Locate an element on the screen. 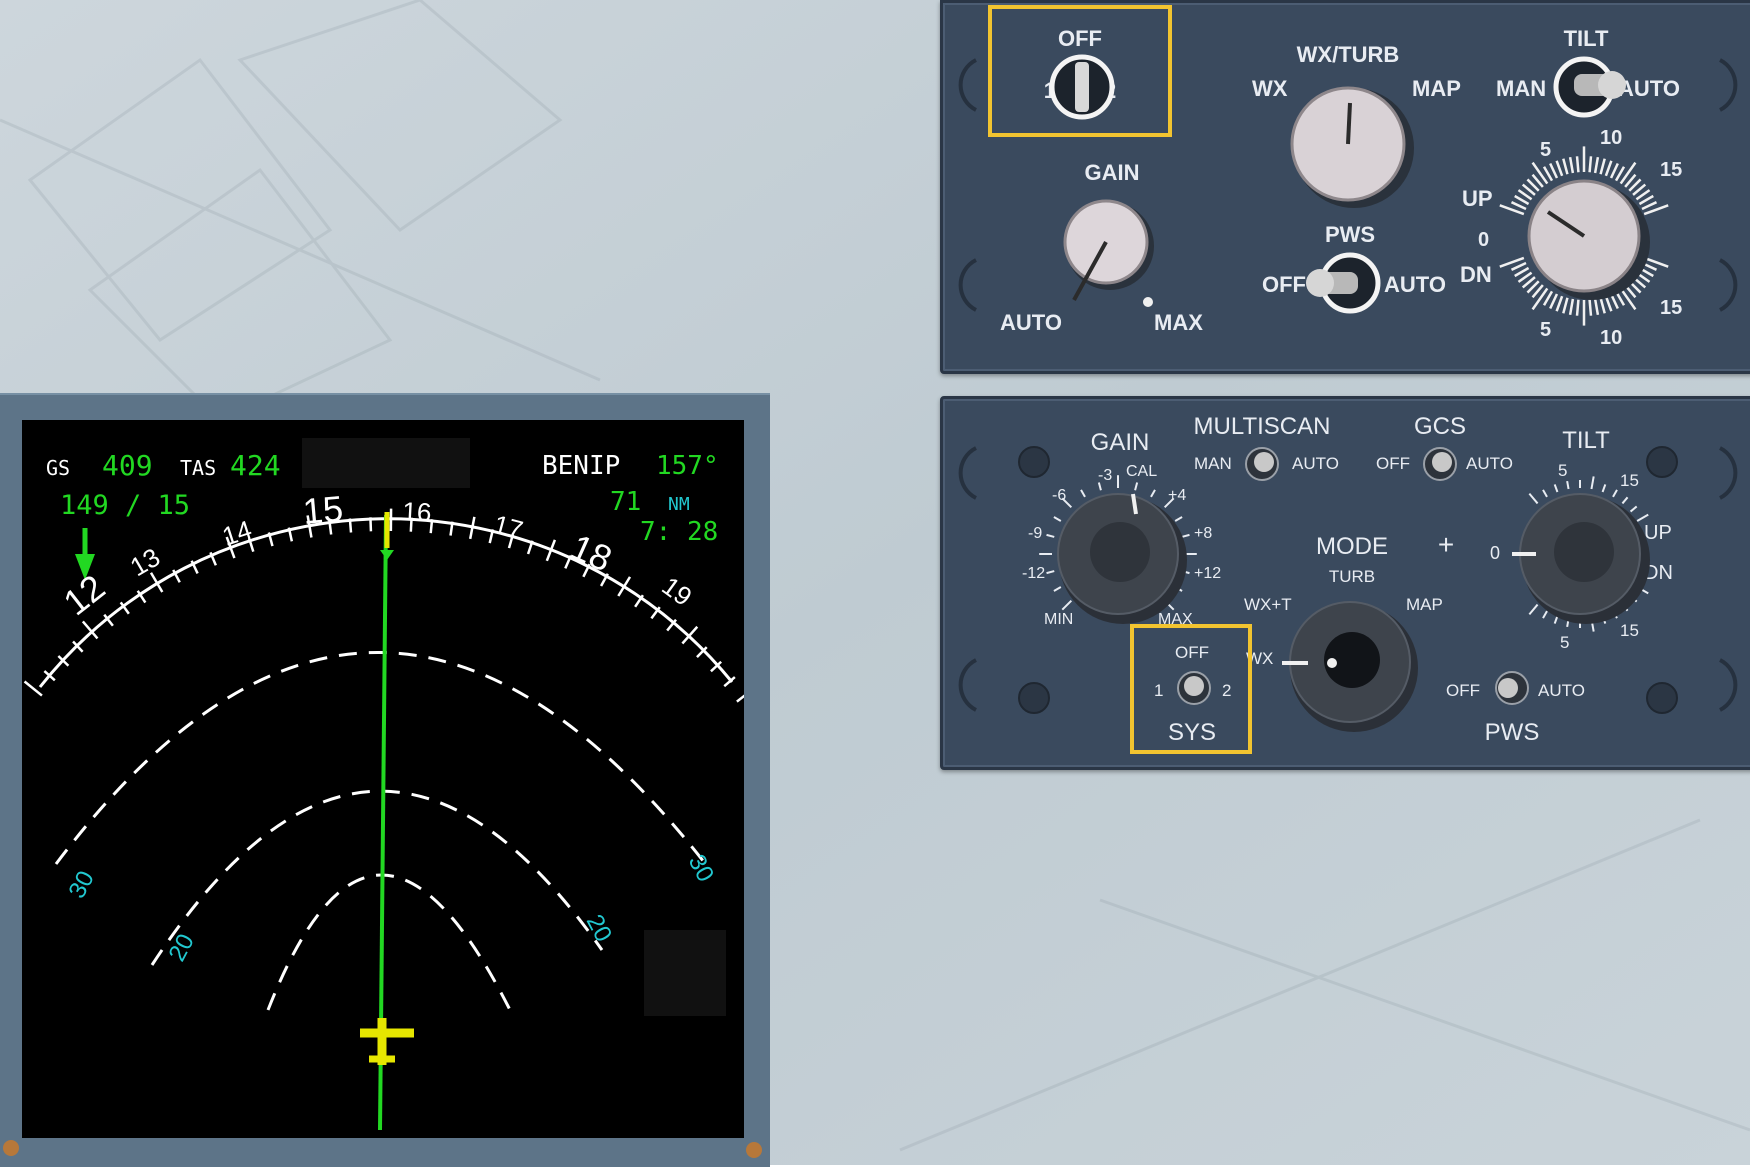 The width and height of the screenshot is (1750, 1167). screw-bottom-right is located at coordinates (1662, 698).